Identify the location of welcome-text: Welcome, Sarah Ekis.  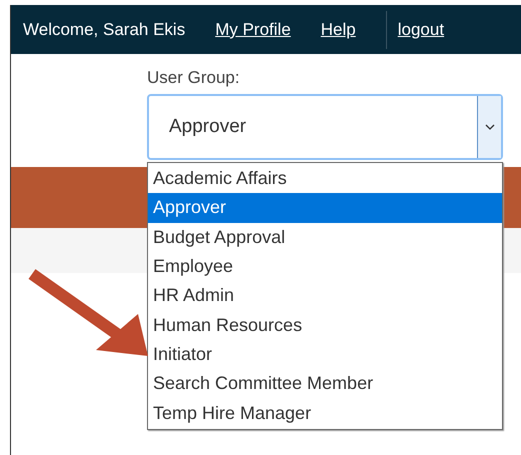
(104, 29).